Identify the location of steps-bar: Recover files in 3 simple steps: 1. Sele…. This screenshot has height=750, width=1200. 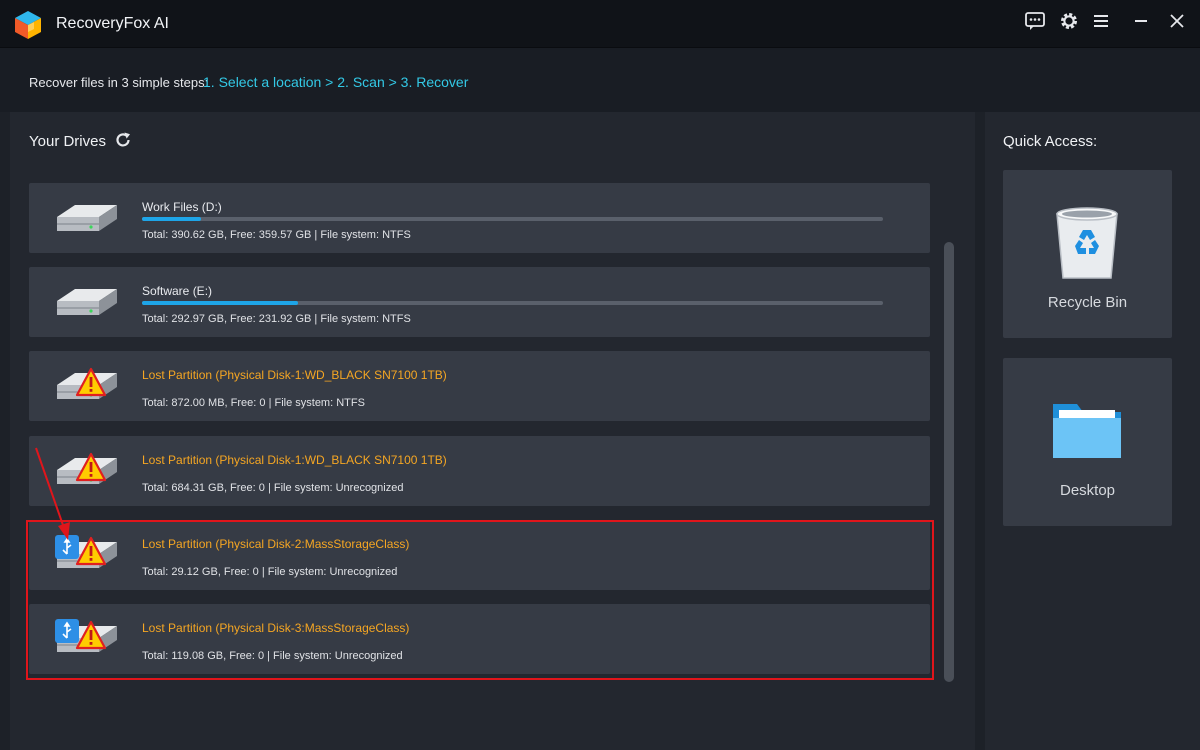
(600, 80).